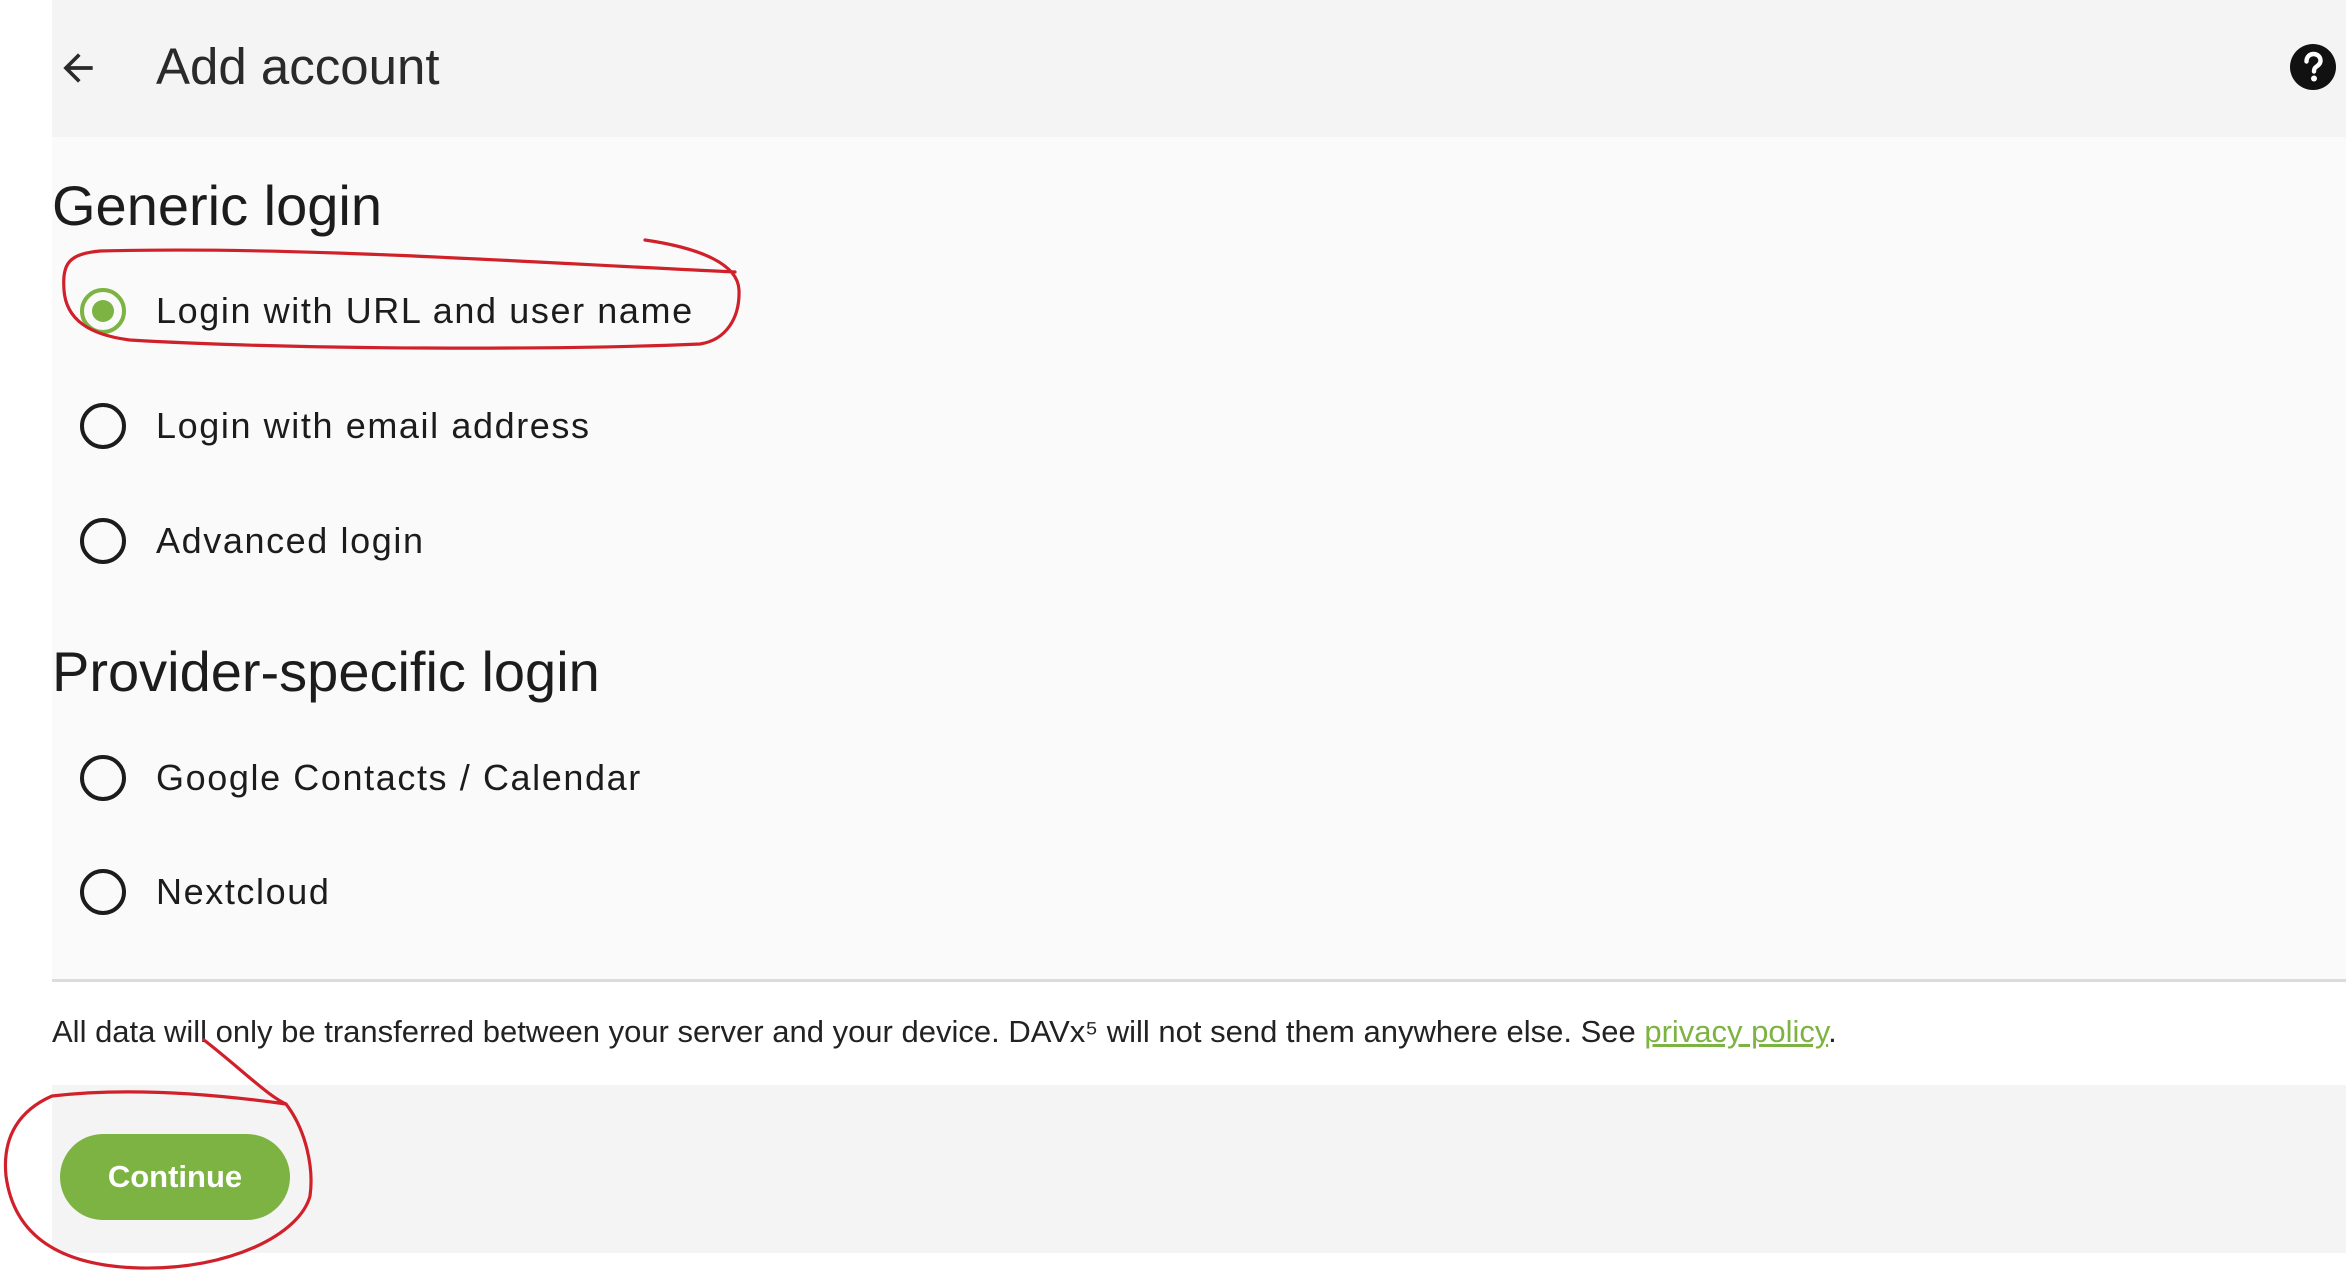  I want to click on divider, so click(1199, 980).